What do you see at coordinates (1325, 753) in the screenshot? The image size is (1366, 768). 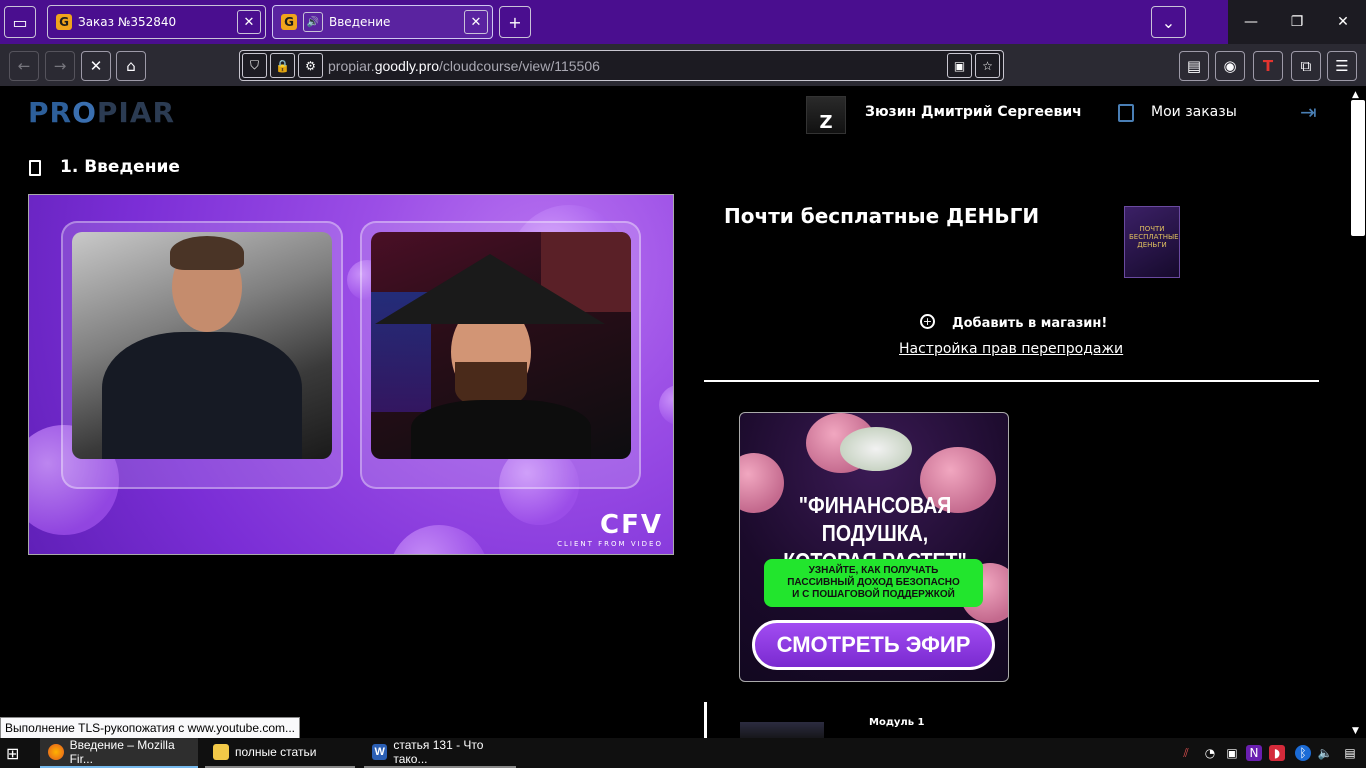 I see `volume-icon: 🔈` at bounding box center [1325, 753].